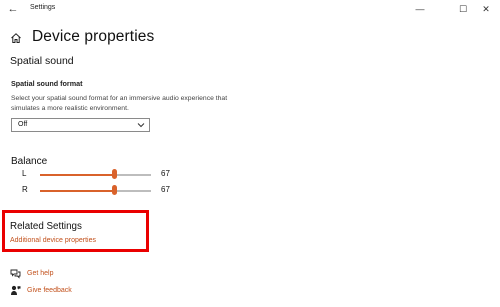 This screenshot has height=307, width=500. What do you see at coordinates (47, 83) in the screenshot?
I see `spatial-format-label: Spatial sound format` at bounding box center [47, 83].